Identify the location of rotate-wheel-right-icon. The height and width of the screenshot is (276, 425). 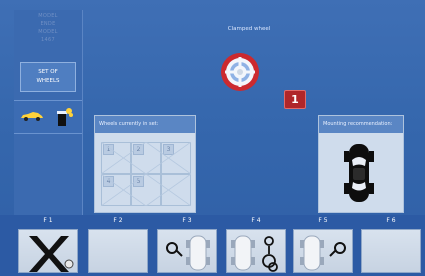
(323, 253).